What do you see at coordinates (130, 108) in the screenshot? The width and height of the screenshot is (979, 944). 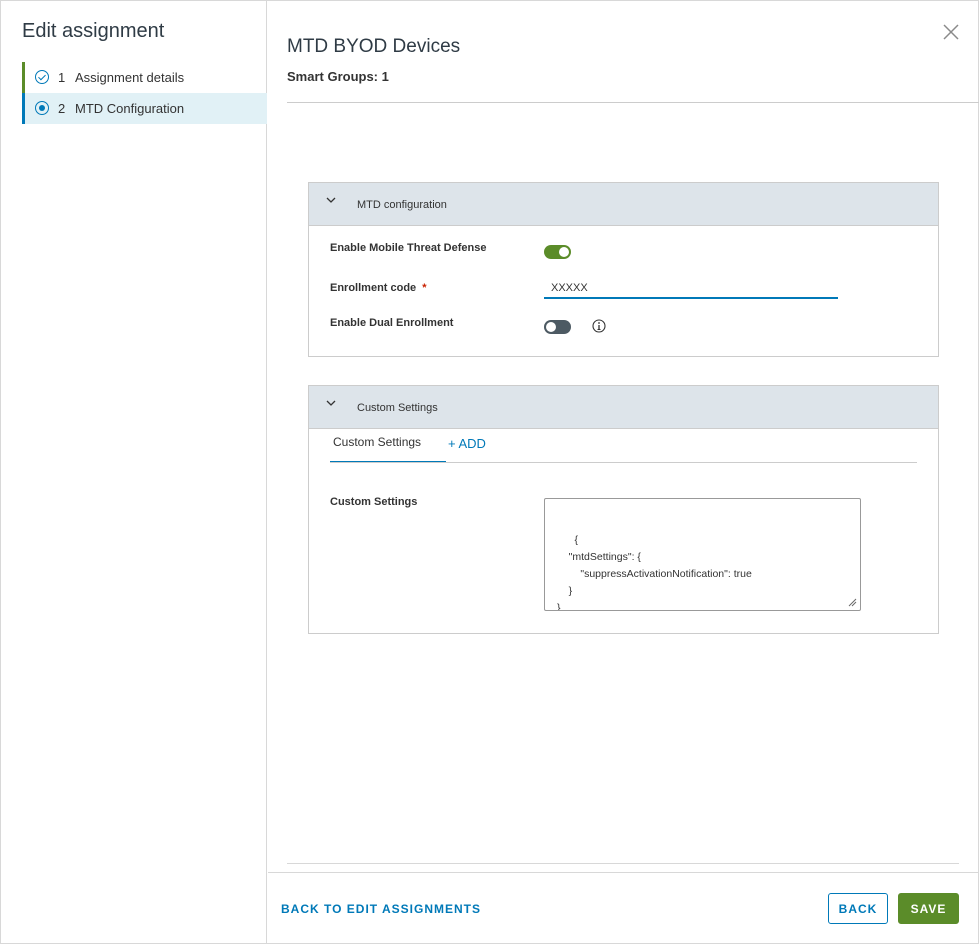 I see `step-label: MTD Configuration` at bounding box center [130, 108].